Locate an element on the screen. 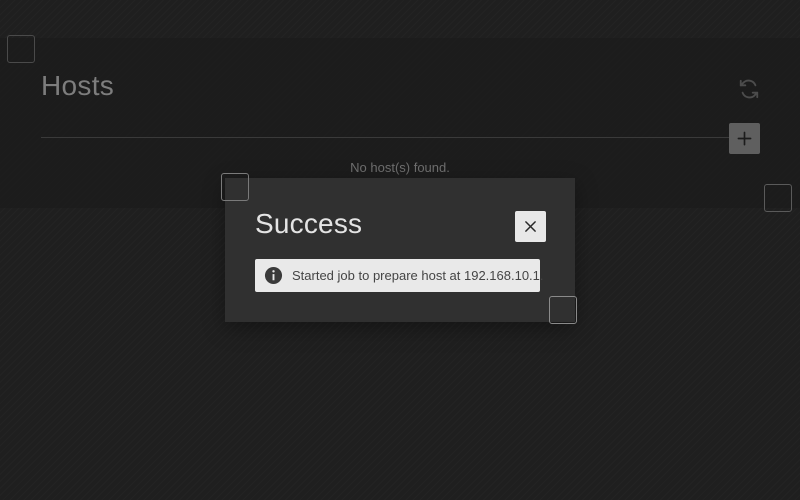  plus-icon is located at coordinates (744, 138).